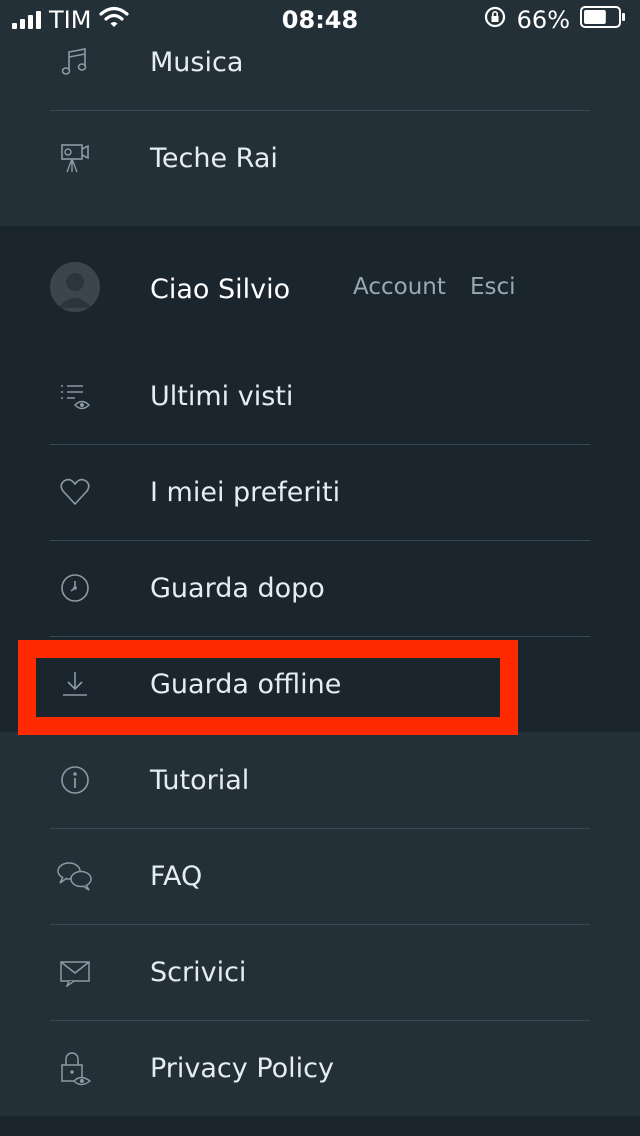 The image size is (640, 1136). Describe the element at coordinates (543, 20) in the screenshot. I see `battery-percent: 66%` at that location.